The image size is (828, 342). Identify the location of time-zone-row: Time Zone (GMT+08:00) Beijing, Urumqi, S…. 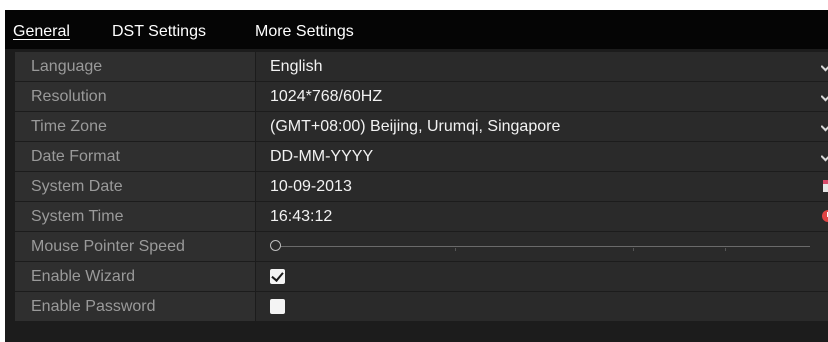
(421, 126).